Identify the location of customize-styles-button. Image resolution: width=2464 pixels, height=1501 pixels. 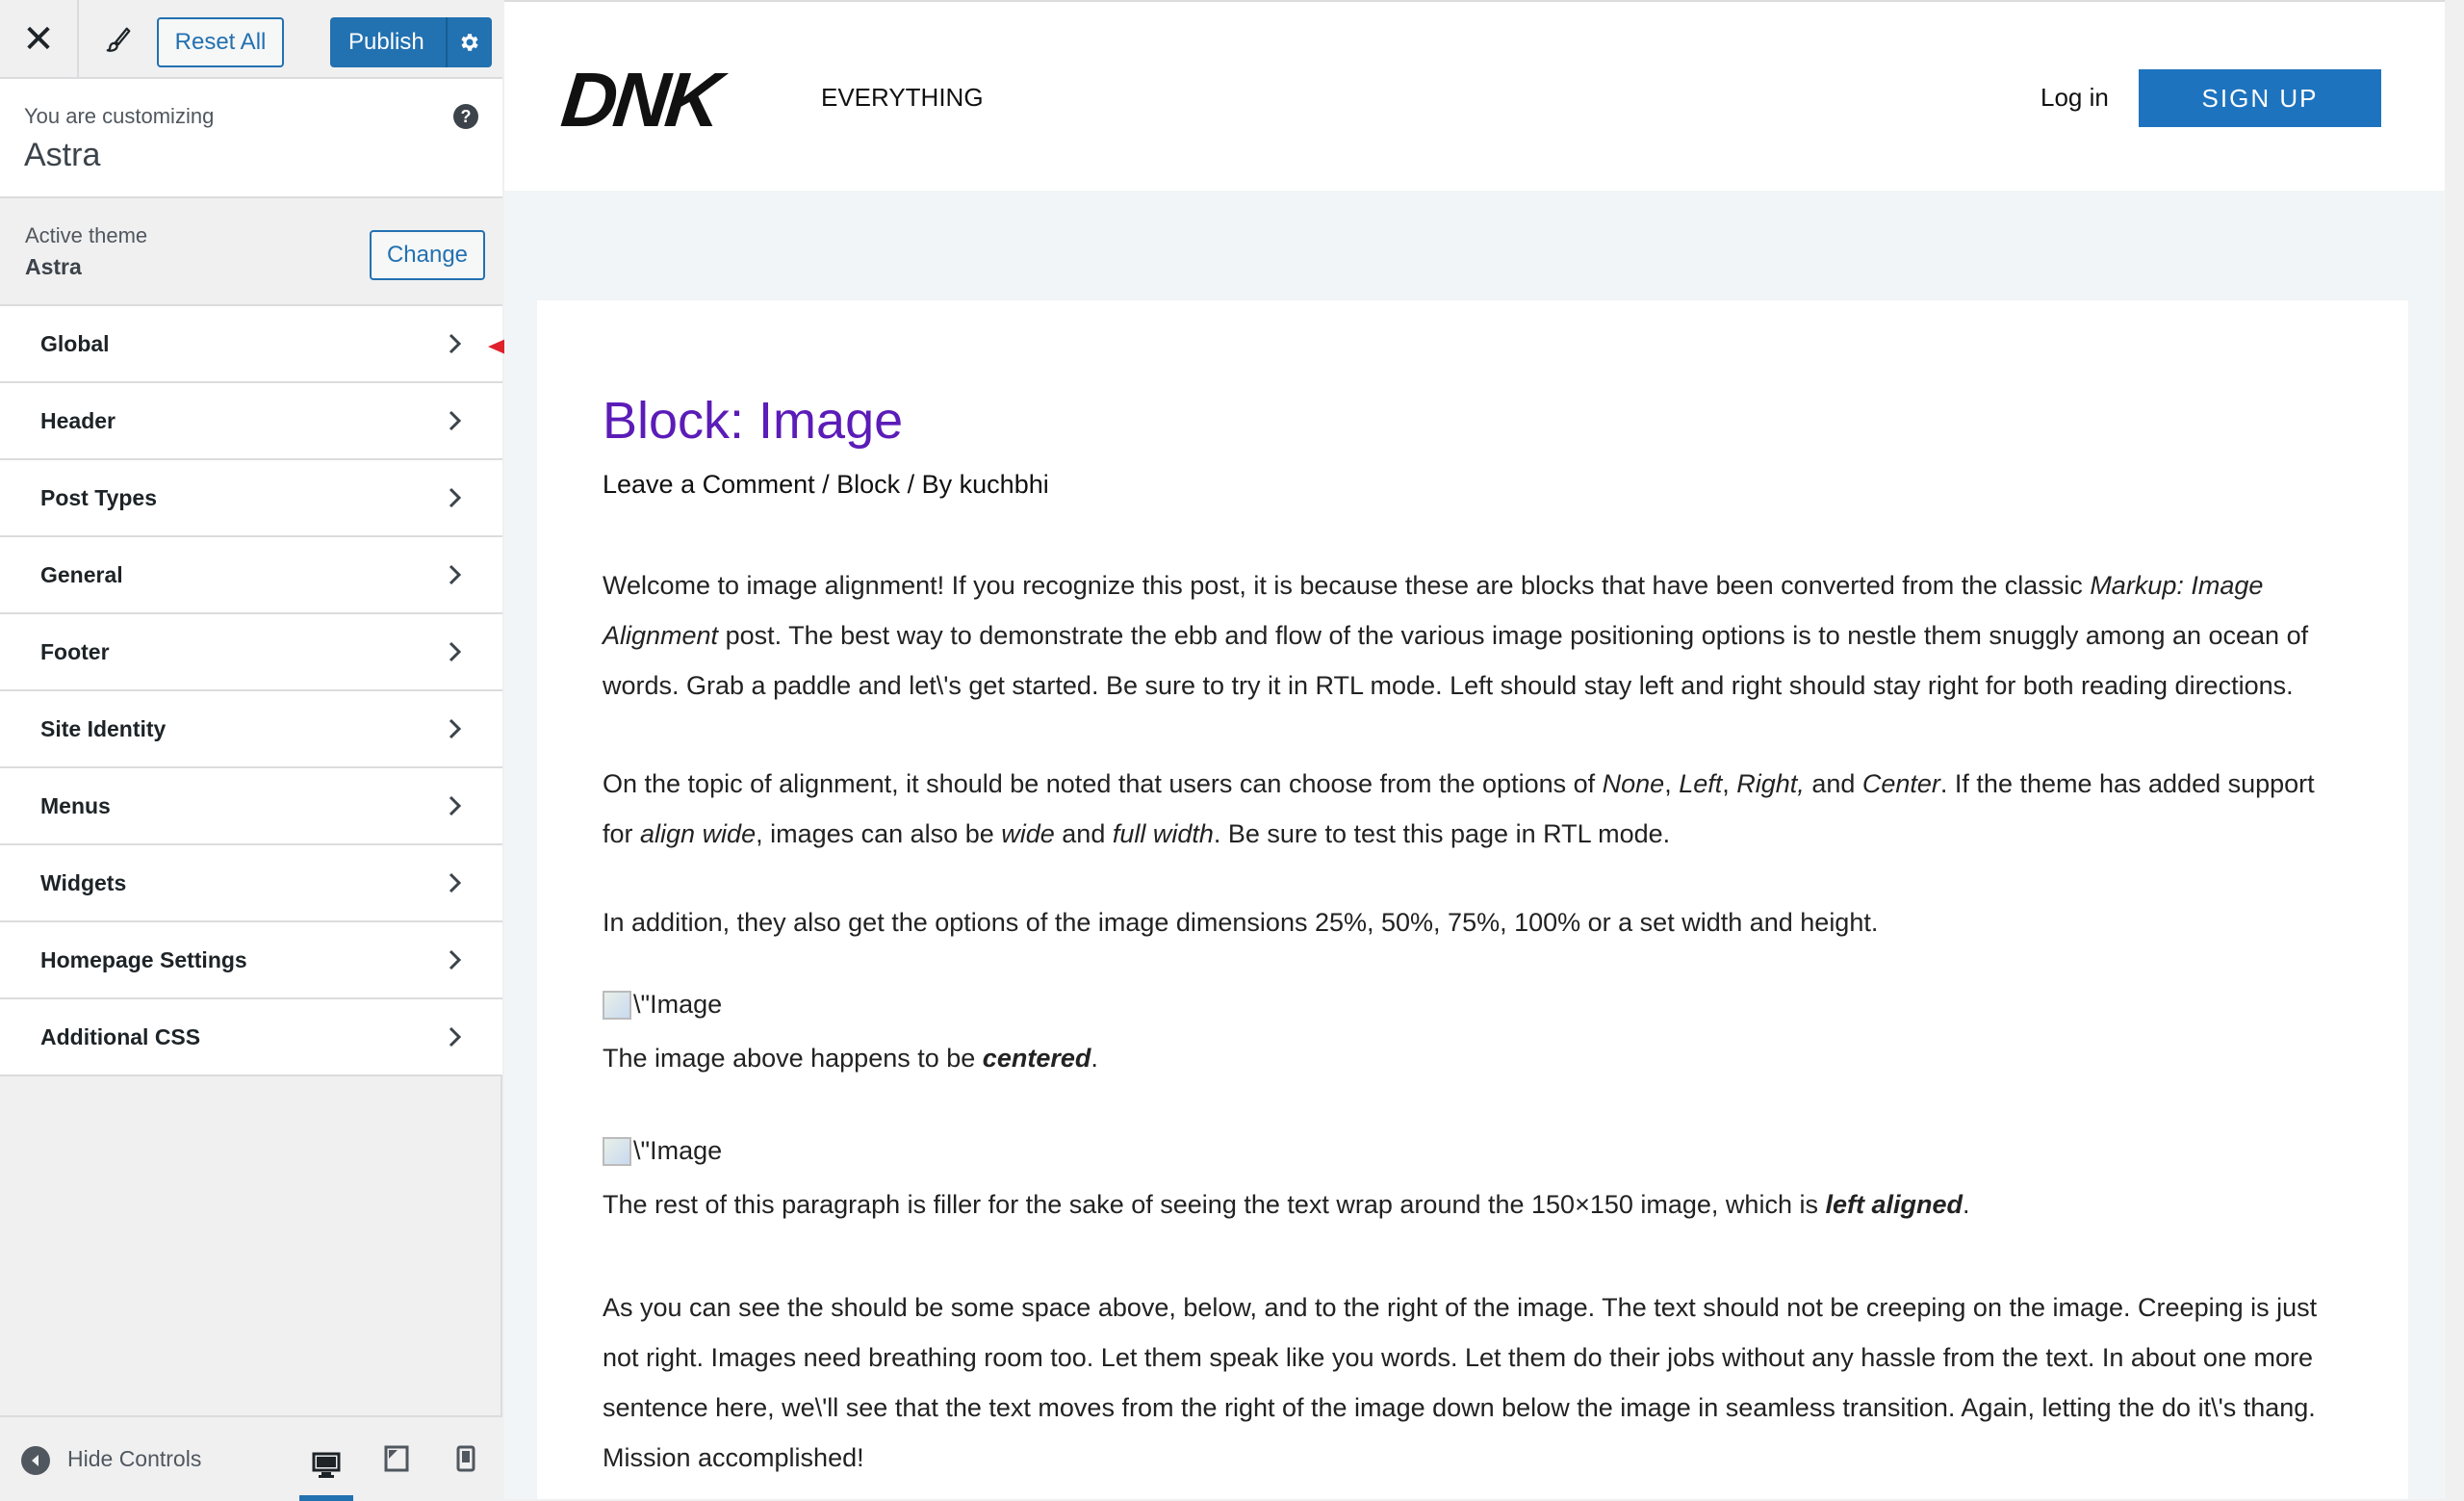
(118, 39).